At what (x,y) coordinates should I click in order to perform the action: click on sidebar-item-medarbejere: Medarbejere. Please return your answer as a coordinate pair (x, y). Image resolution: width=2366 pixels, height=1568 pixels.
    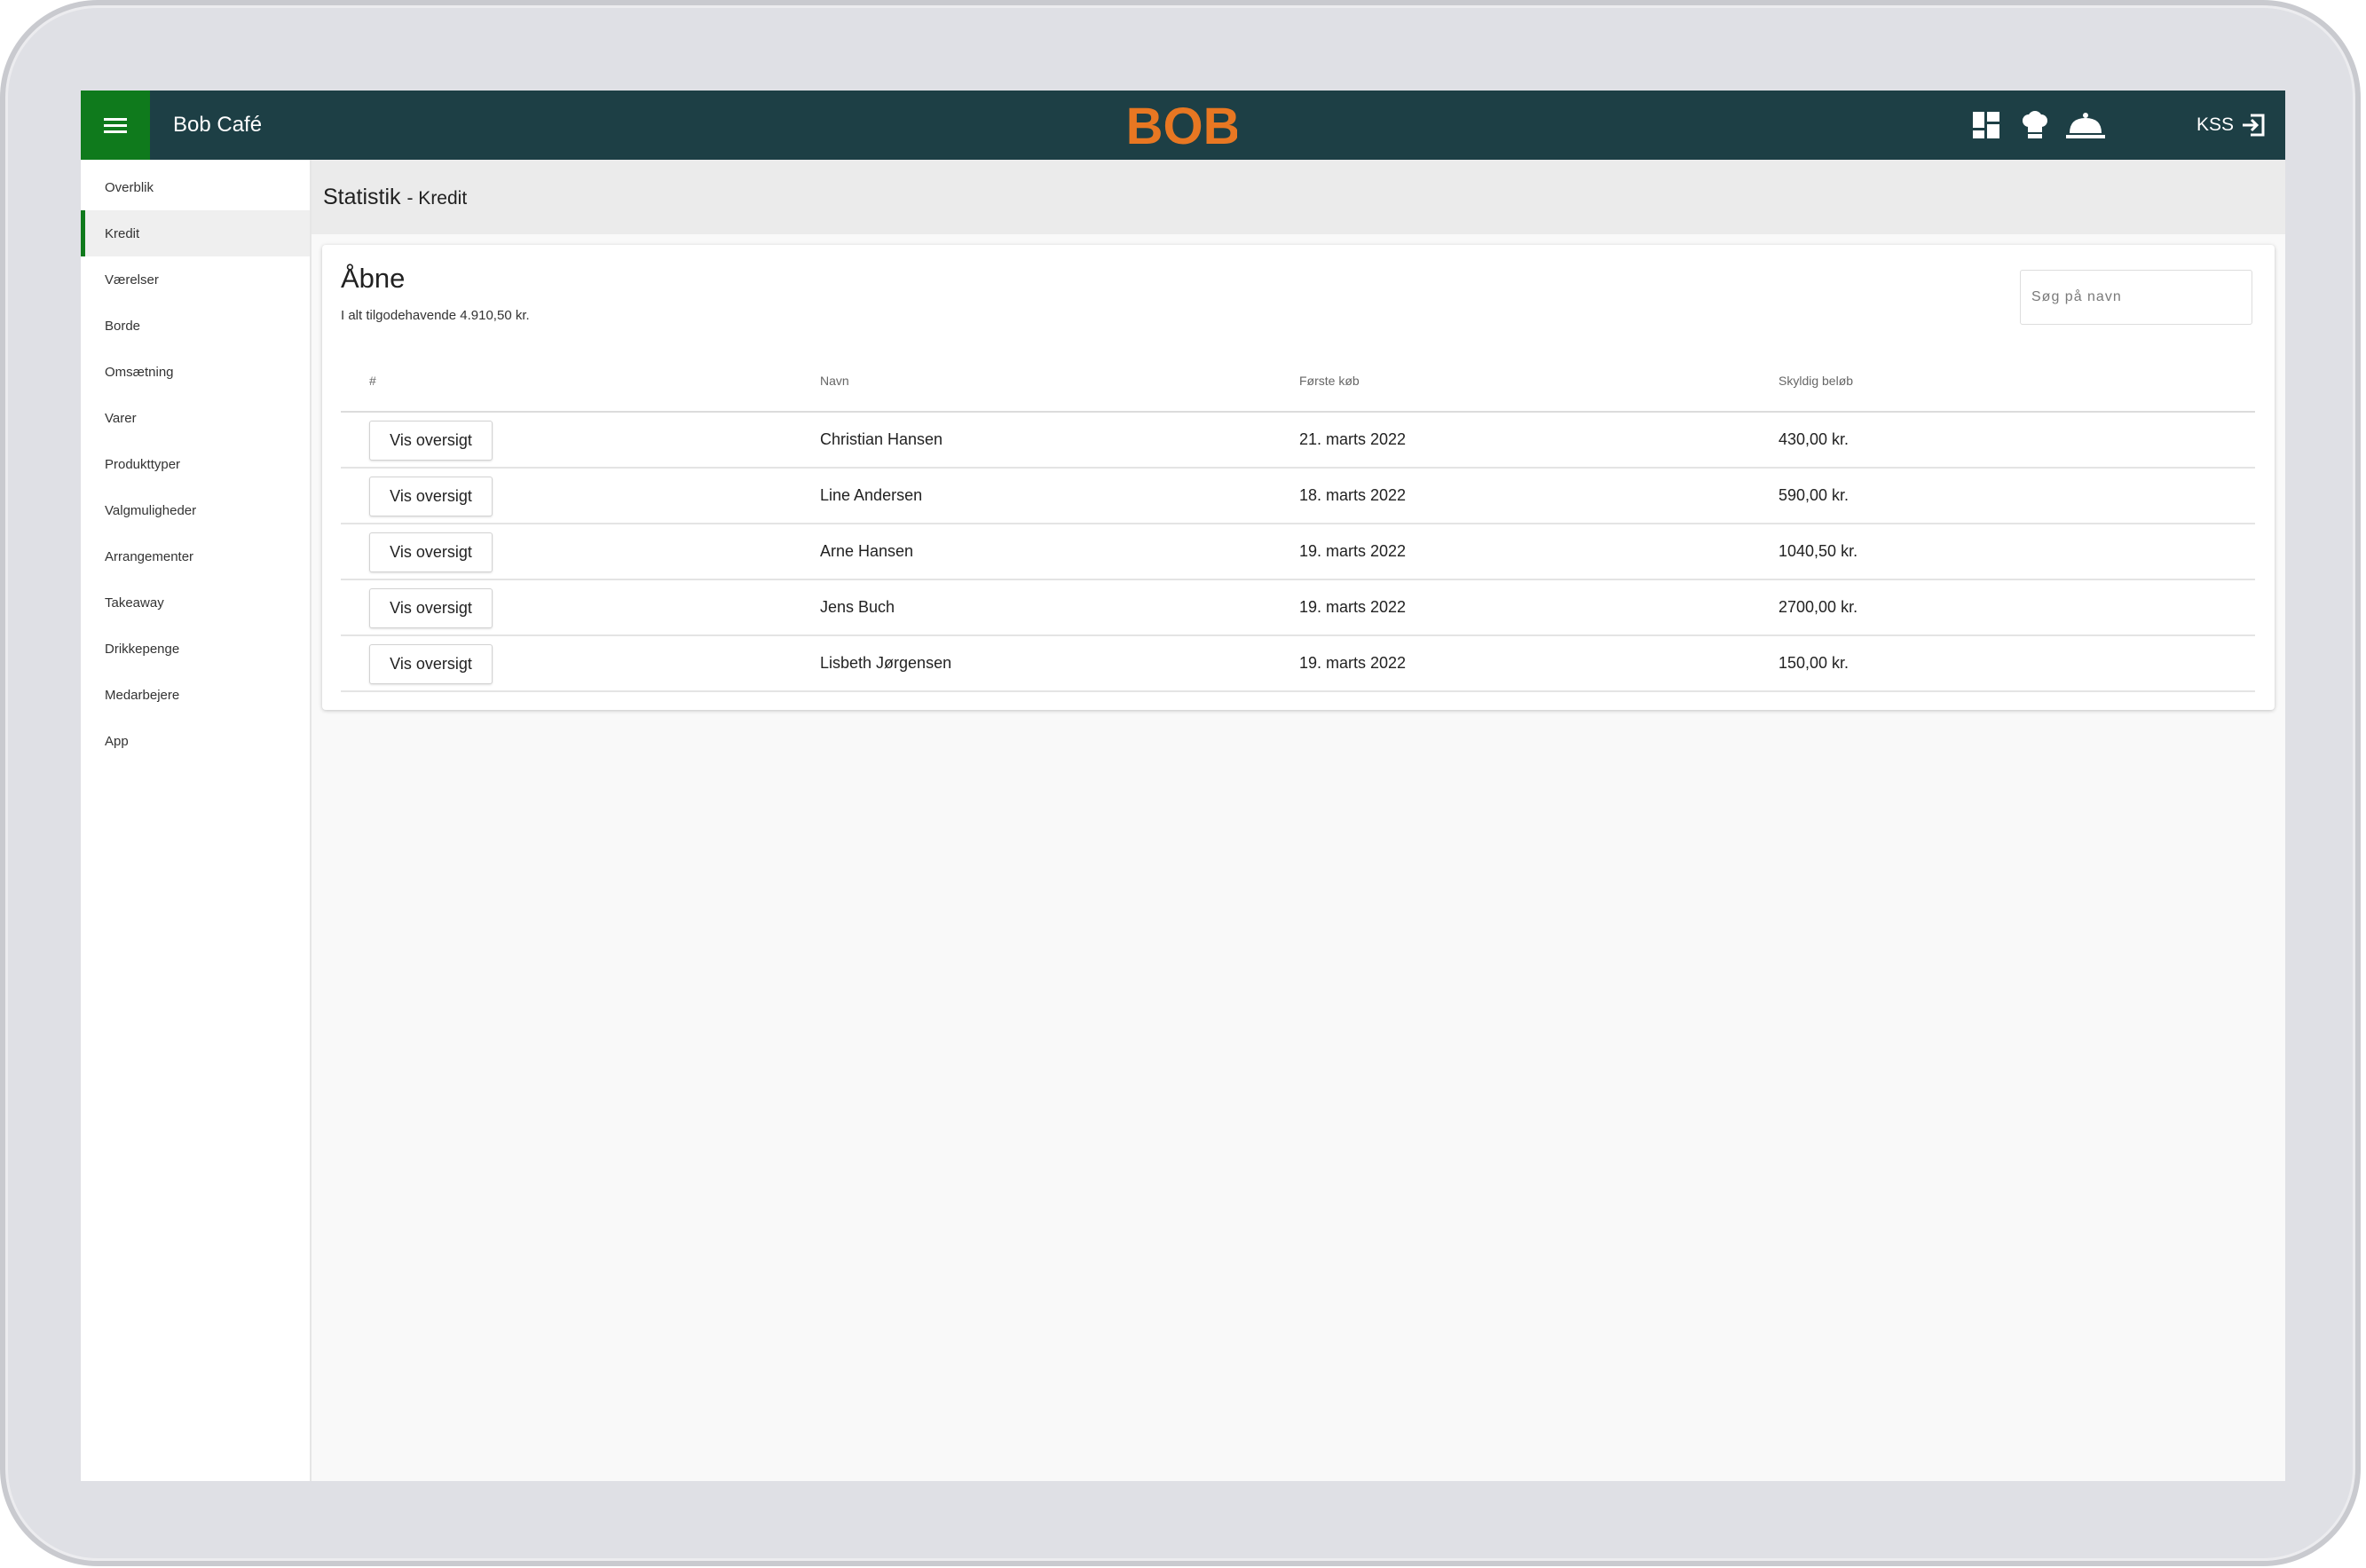
    Looking at the image, I should click on (195, 695).